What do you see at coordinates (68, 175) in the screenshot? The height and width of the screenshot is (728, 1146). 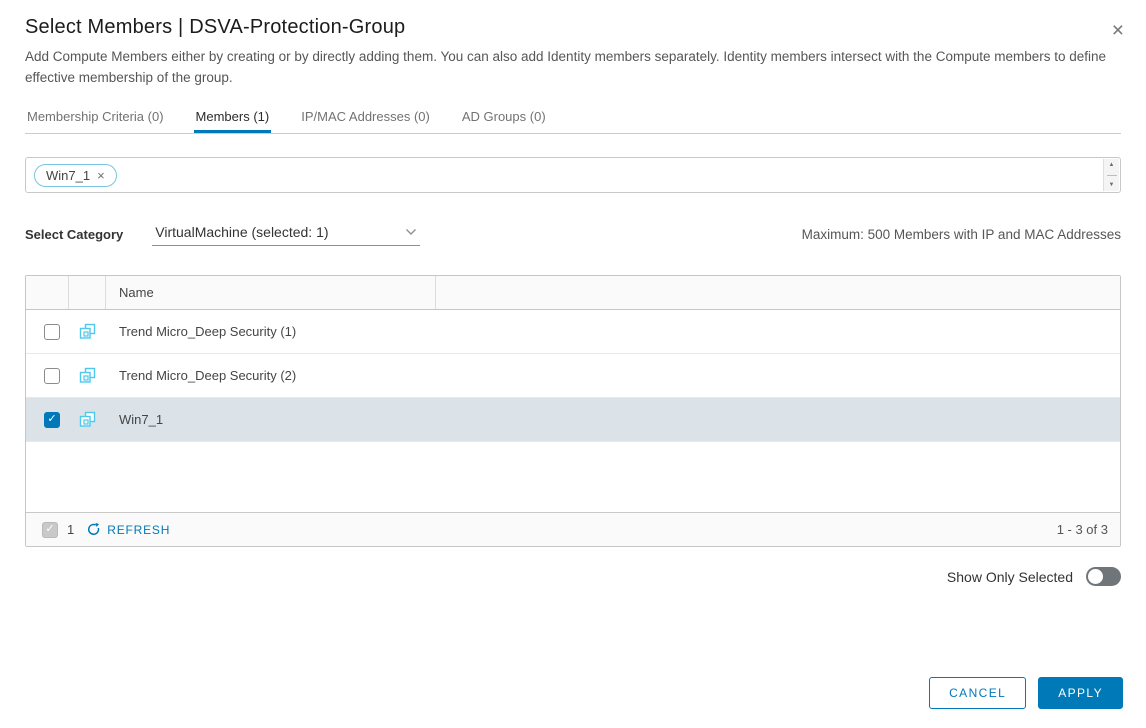 I see `chip-label: Win7_1` at bounding box center [68, 175].